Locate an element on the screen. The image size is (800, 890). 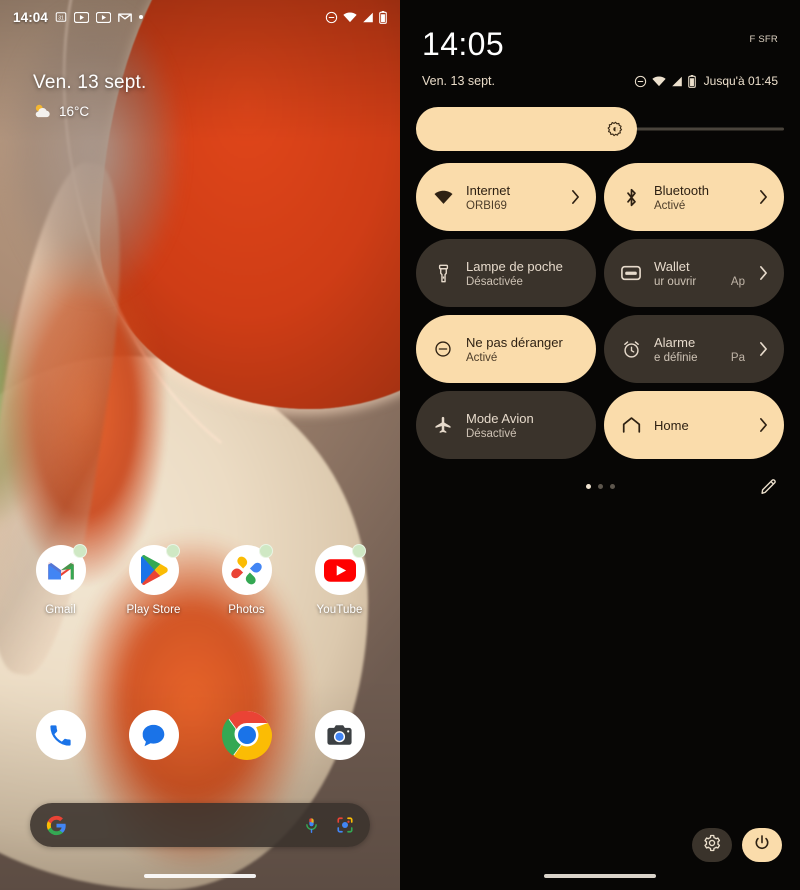
app-youtube: YouTube is located at coordinates (339, 580).